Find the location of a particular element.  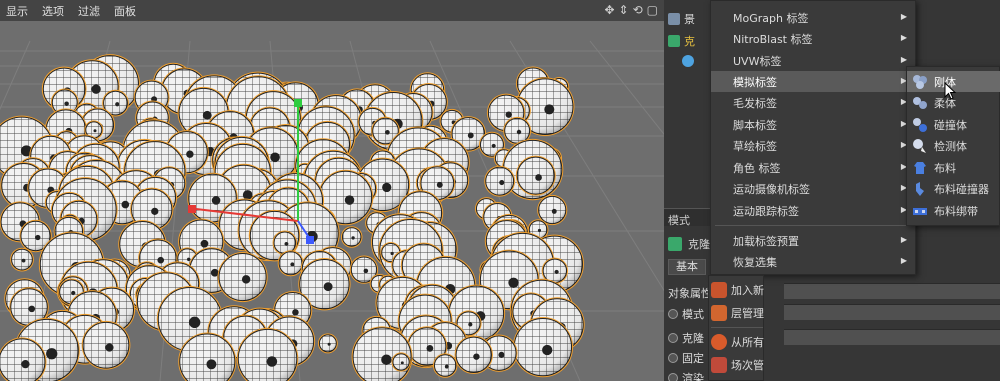

remove-from-all-icon is located at coordinates (719, 342).